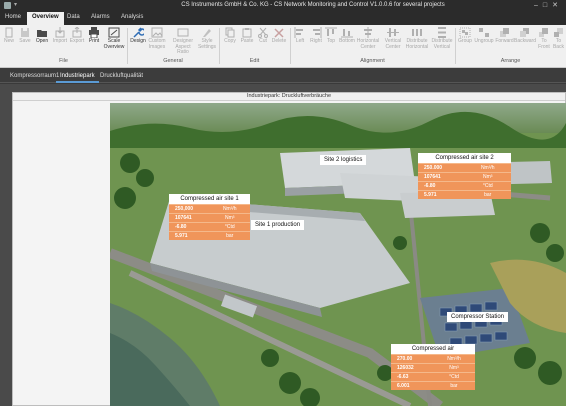 The height and width of the screenshot is (406, 566). Describe the element at coordinates (543, 32) in the screenshot. I see `to-front-icon` at that location.